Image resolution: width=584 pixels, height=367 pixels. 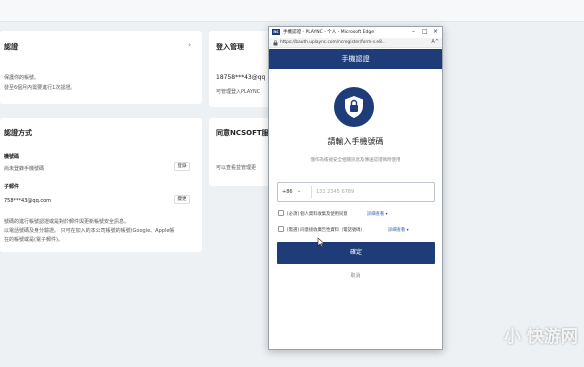 What do you see at coordinates (326, 230) in the screenshot?
I see `agree-optional-label: [需選] 同意接收廣告性資料（電話號碼）` at bounding box center [326, 230].